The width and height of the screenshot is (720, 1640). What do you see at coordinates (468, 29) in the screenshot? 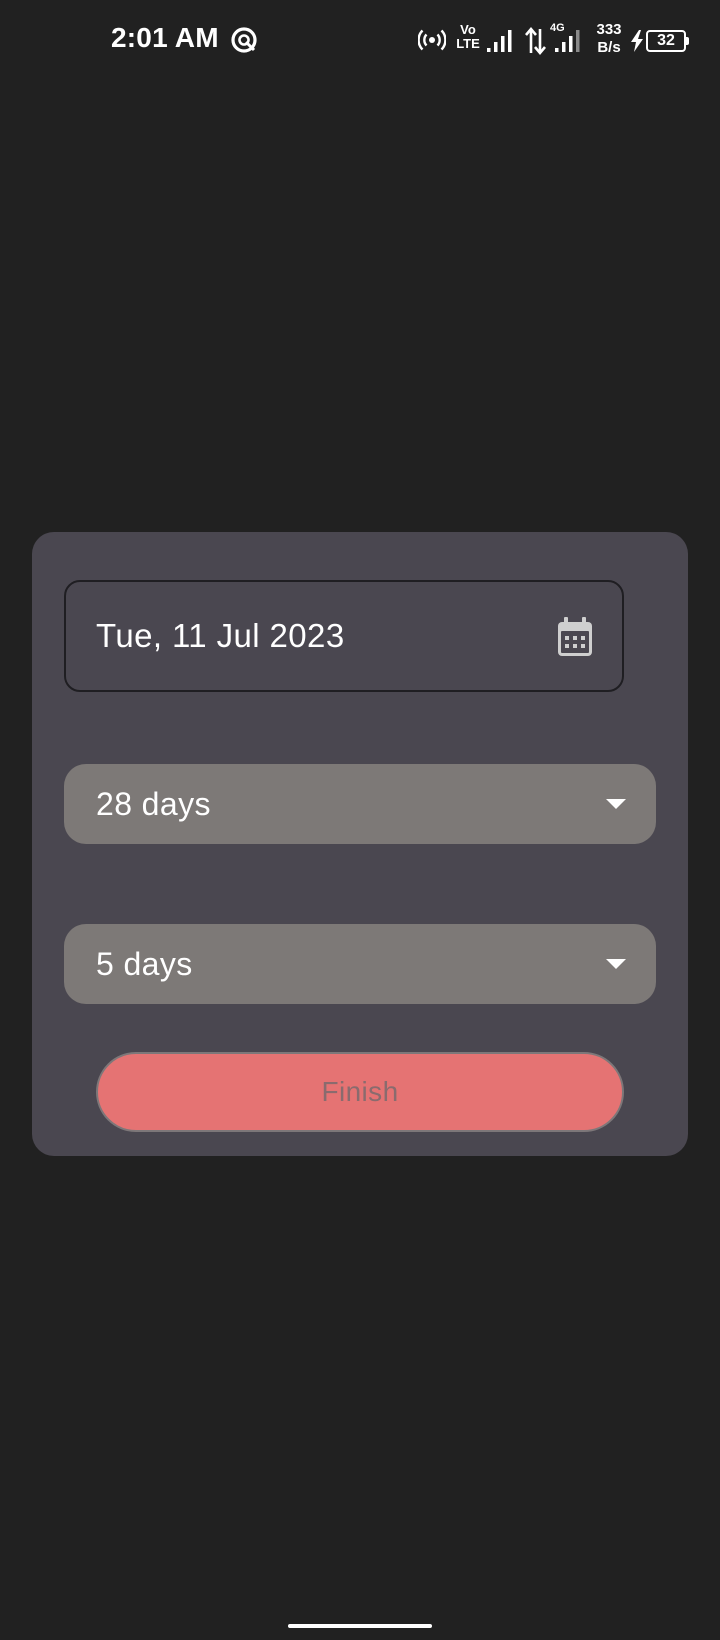
I see `volte-top-label: Vo` at bounding box center [468, 29].